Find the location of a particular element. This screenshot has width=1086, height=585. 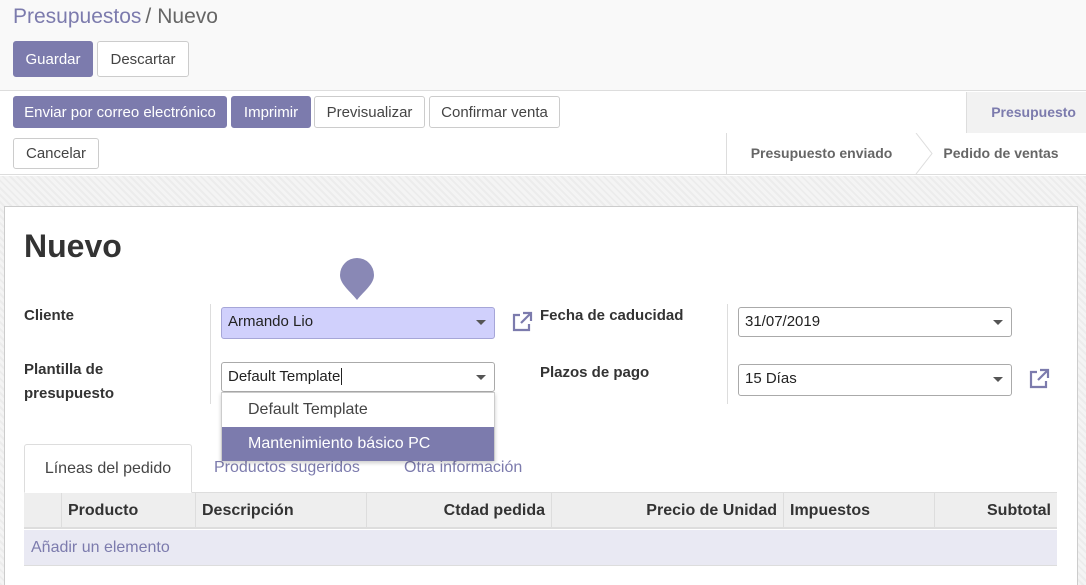

column-product: Producto is located at coordinates (128, 510).